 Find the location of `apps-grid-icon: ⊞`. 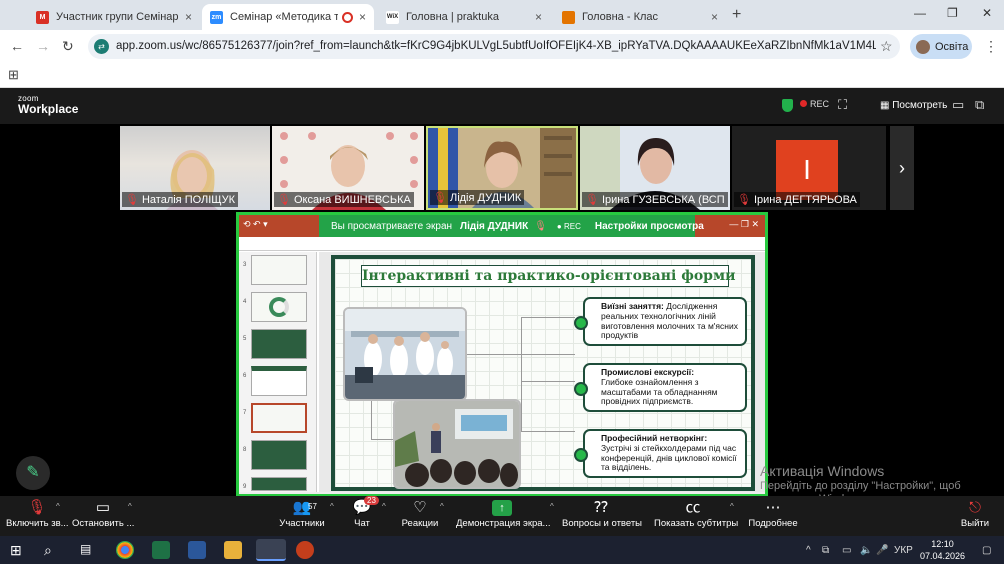

apps-grid-icon: ⊞ is located at coordinates (13, 75).